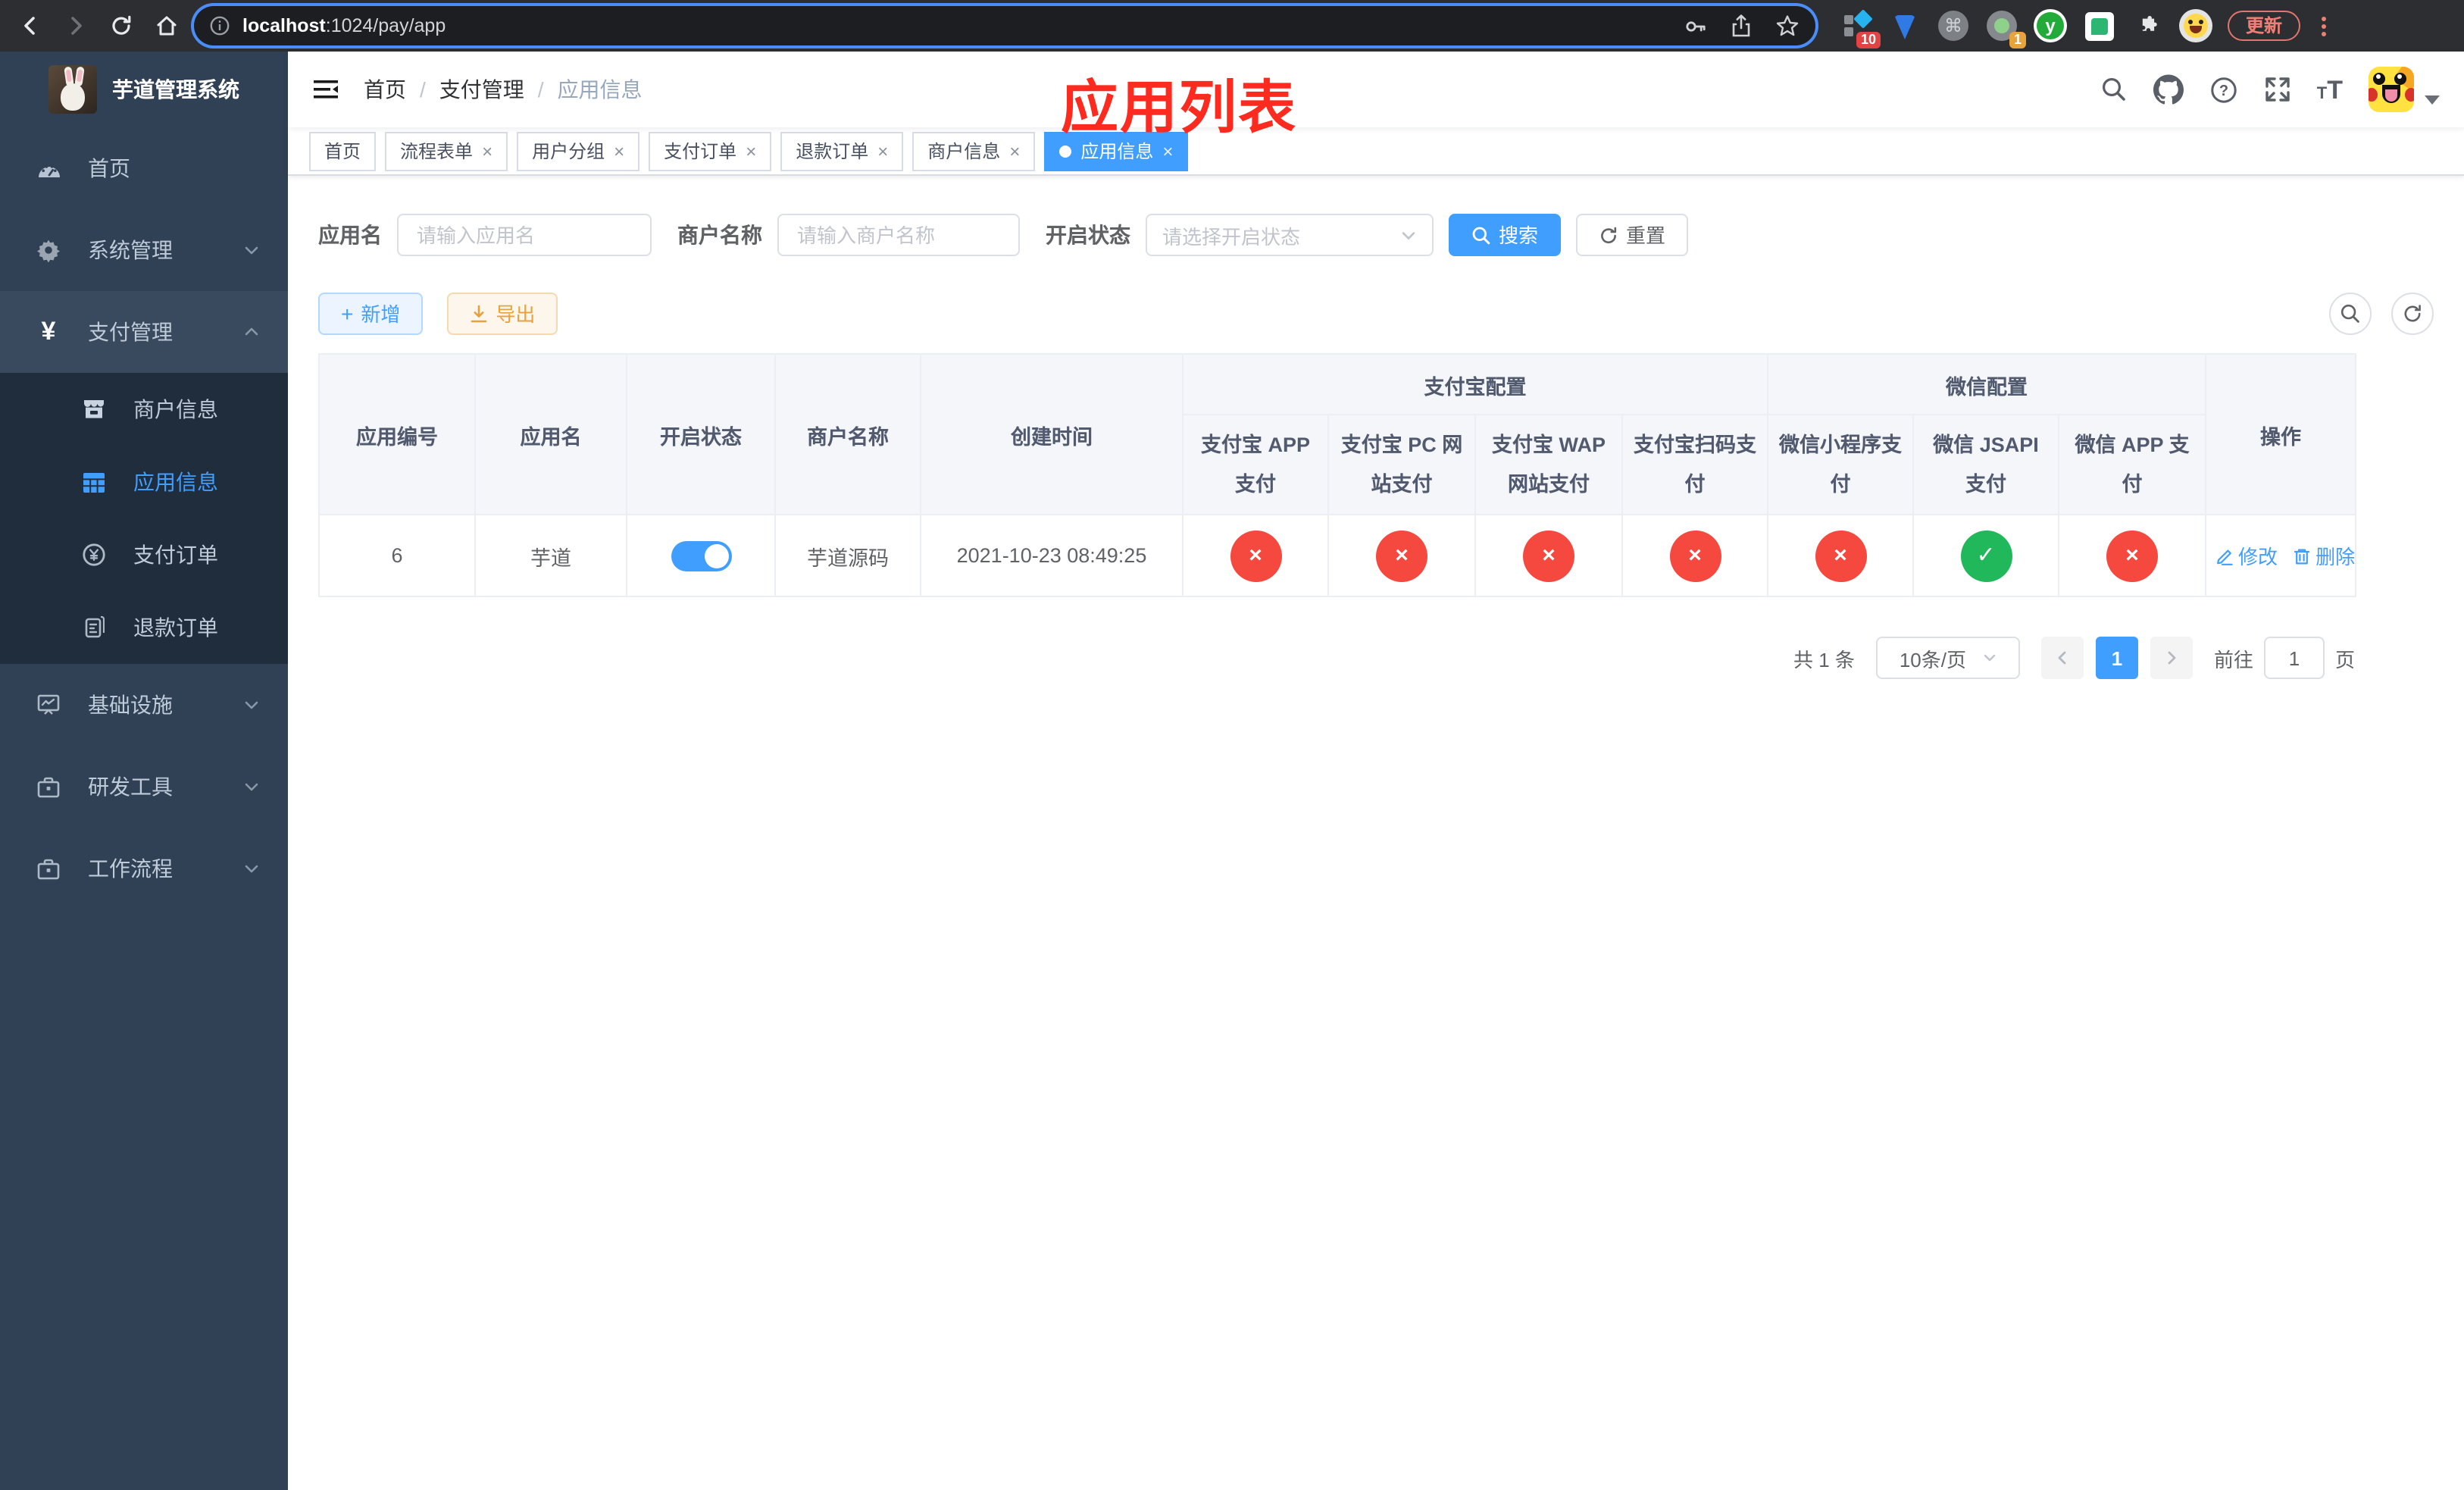 This screenshot has height=1490, width=2464. What do you see at coordinates (2277, 89) in the screenshot?
I see `fullscreen-icon` at bounding box center [2277, 89].